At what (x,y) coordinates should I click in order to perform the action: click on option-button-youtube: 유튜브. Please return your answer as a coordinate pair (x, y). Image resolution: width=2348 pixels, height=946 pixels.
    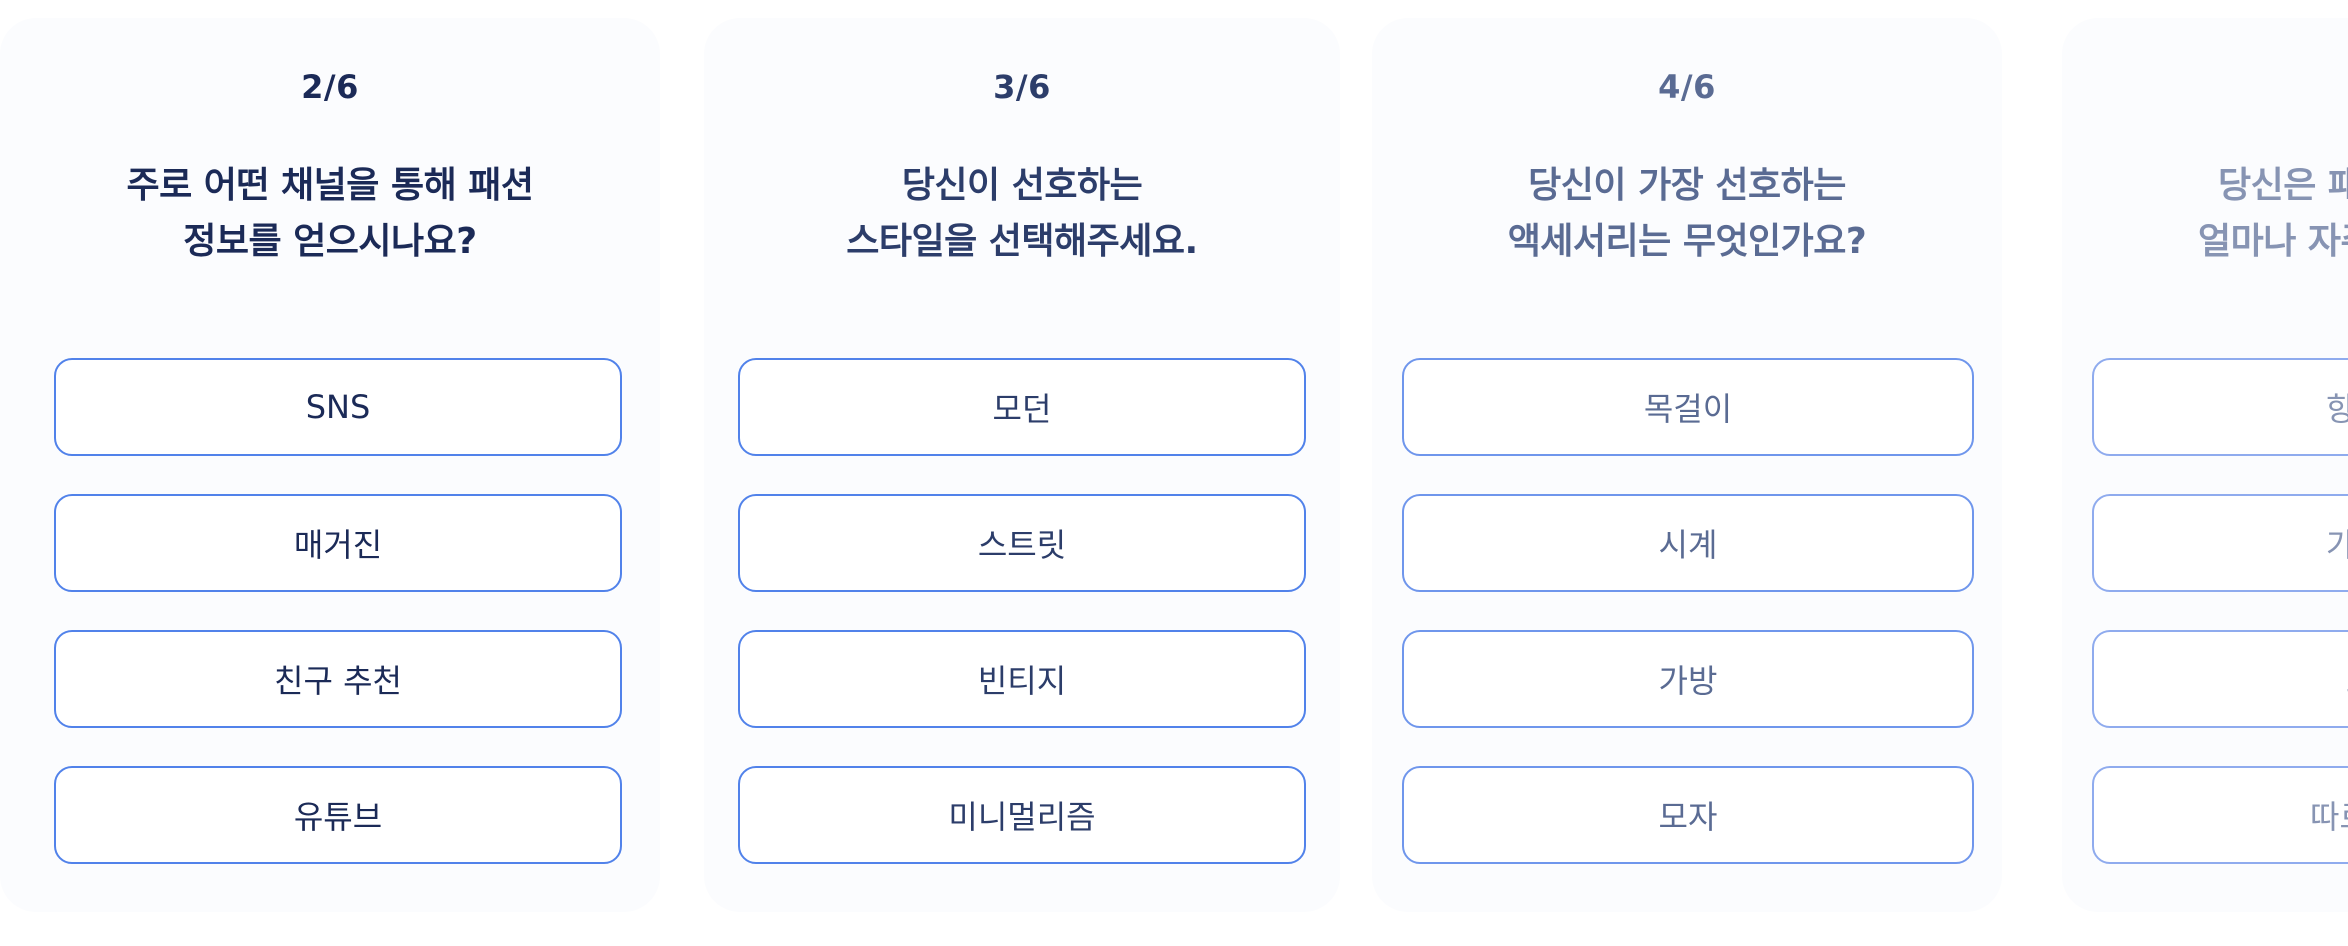
    Looking at the image, I should click on (338, 815).